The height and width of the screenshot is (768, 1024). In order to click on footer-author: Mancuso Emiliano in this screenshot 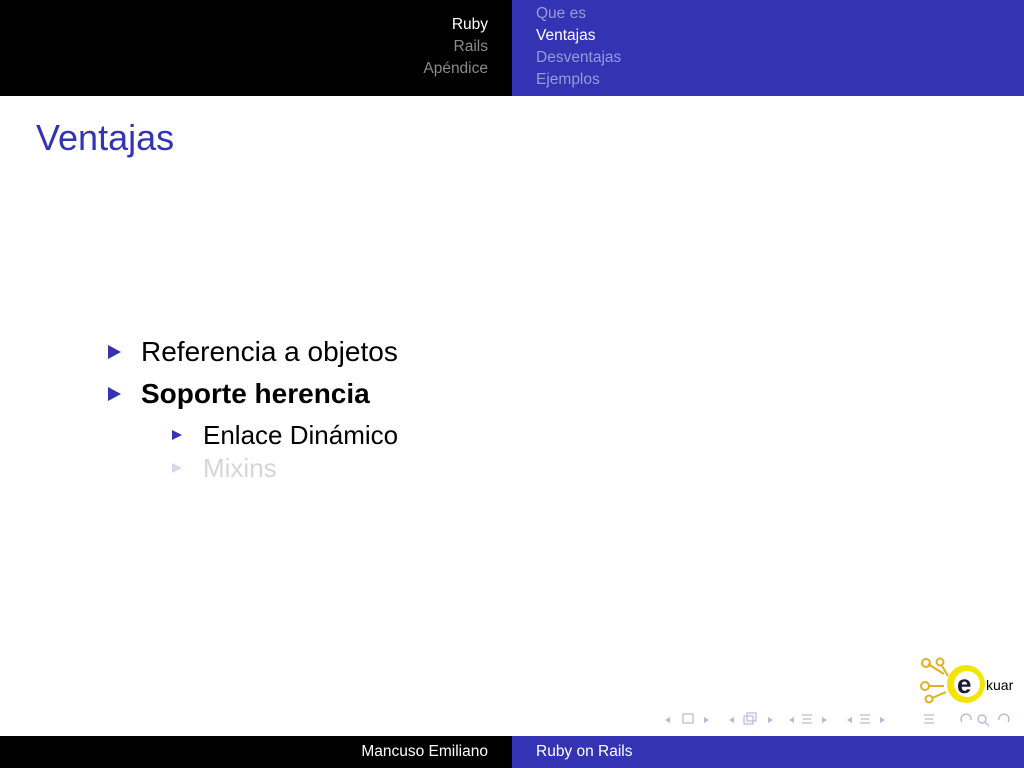, I will do `click(424, 751)`.